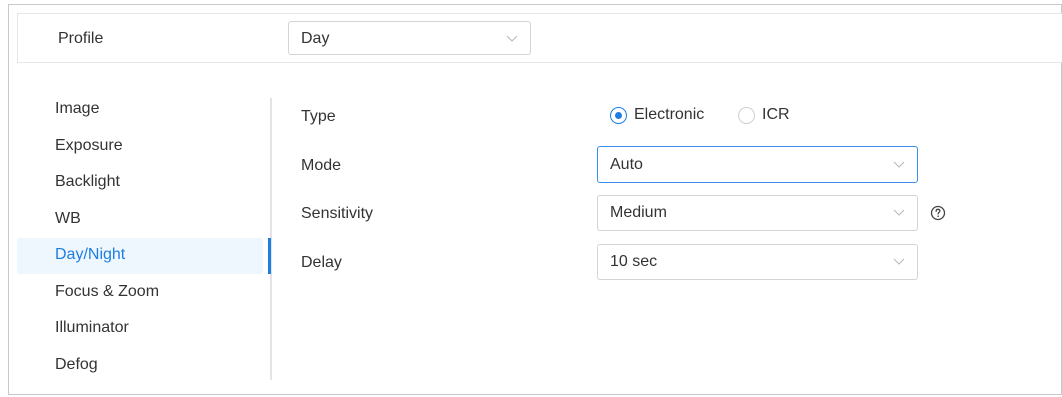 The width and height of the screenshot is (1062, 397). Describe the element at coordinates (638, 212) in the screenshot. I see `sensitivity-select-value: Medium` at that location.